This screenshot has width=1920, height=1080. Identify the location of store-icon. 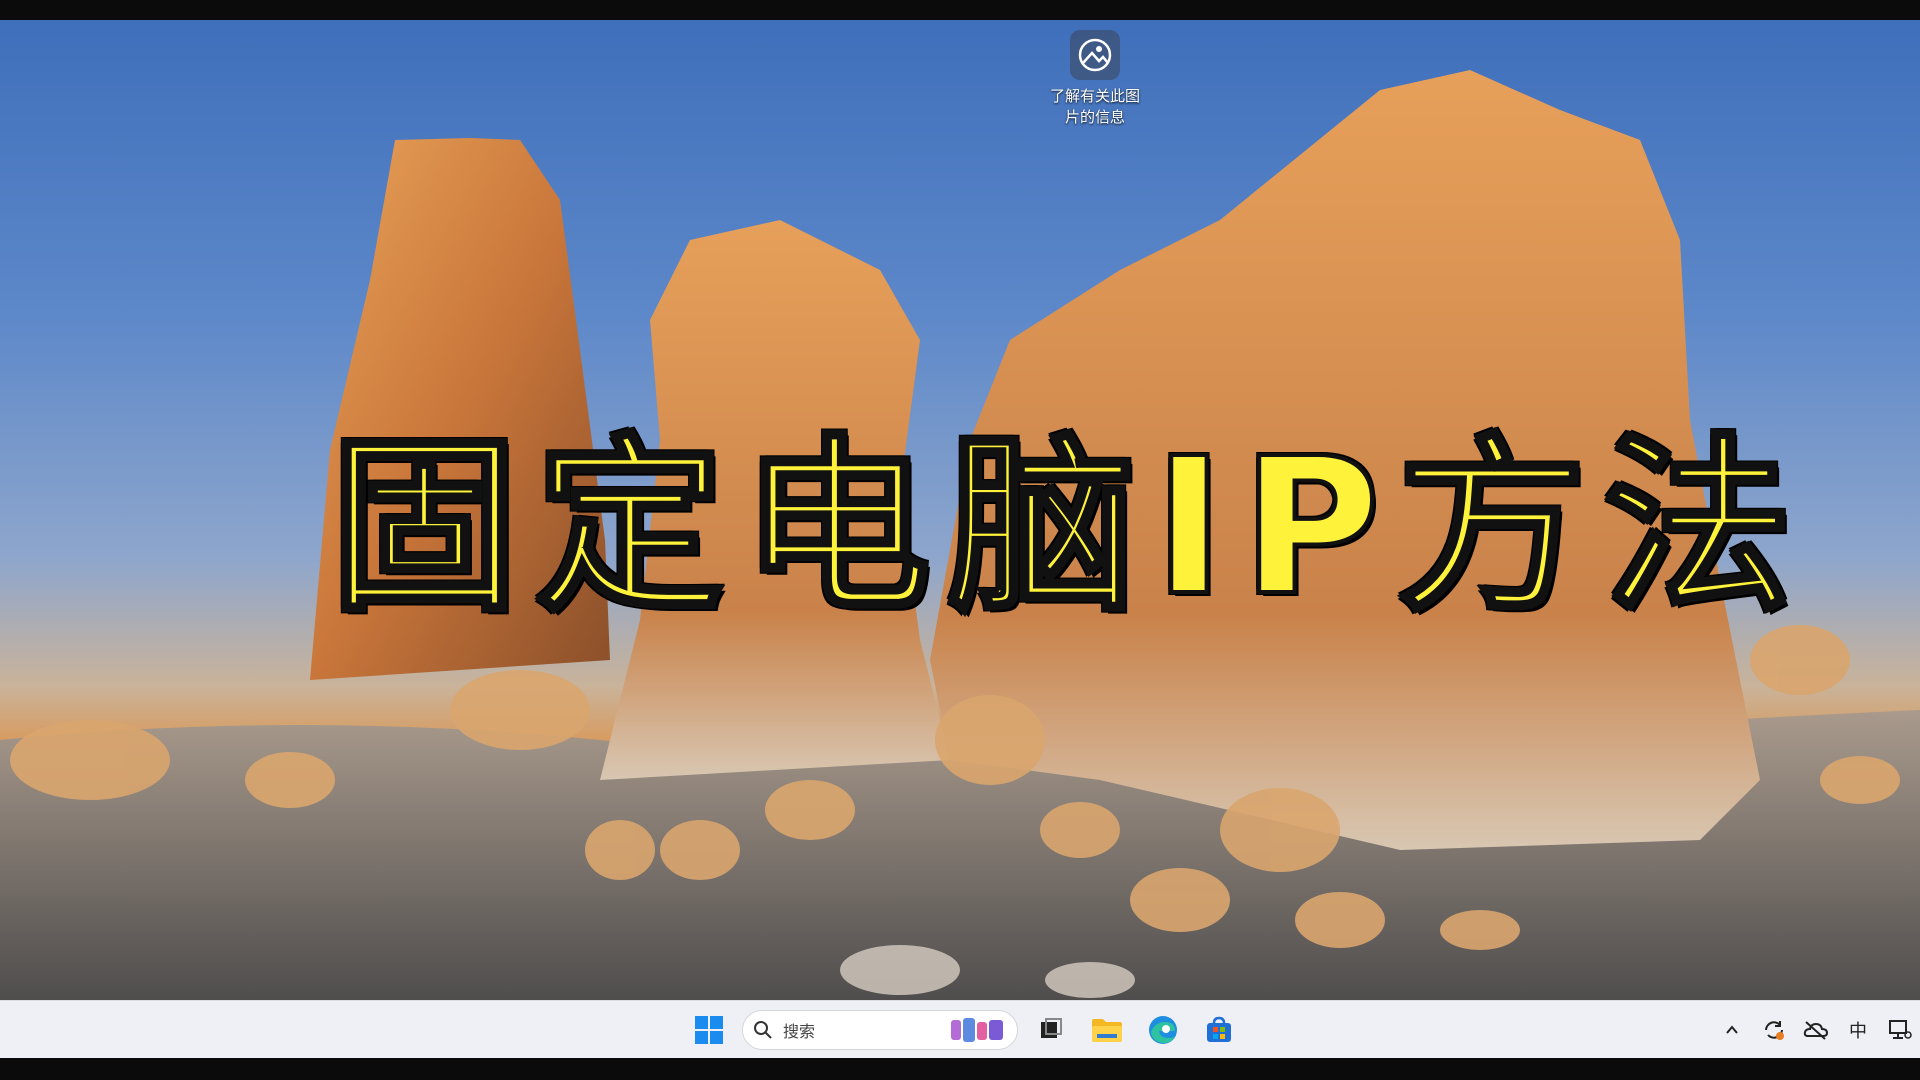
(1219, 1029).